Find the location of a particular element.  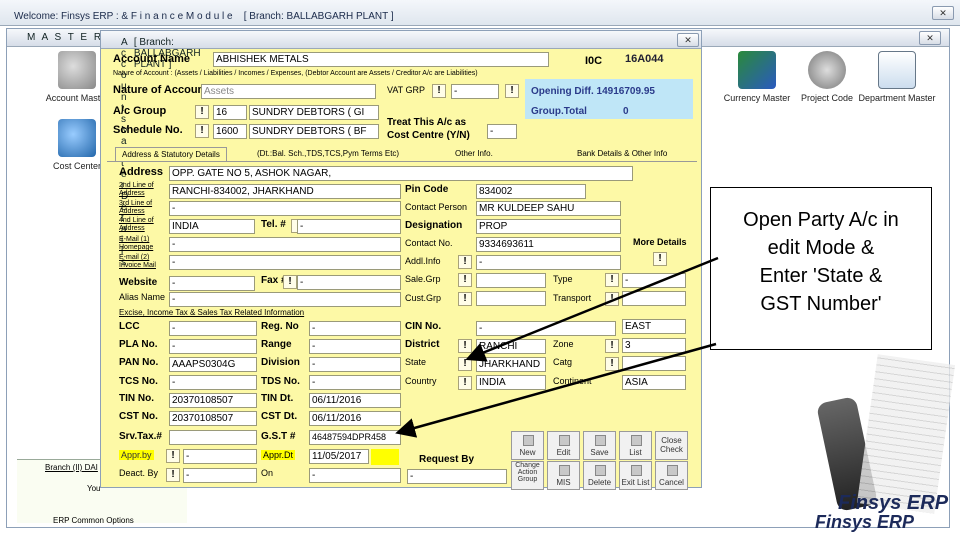

callout-arrows is located at coordinates (557, 347).